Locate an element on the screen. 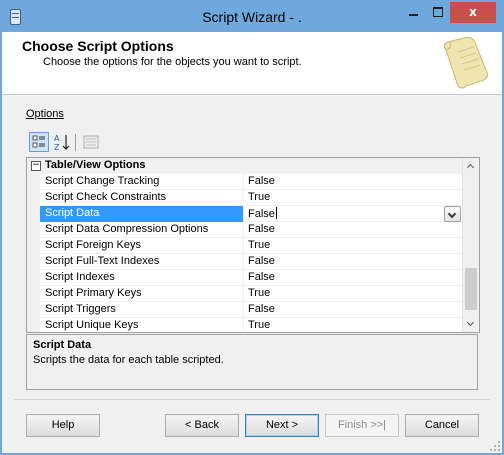 Image resolution: width=504 pixels, height=455 pixels. grid-gutter is located at coordinates (33, 245).